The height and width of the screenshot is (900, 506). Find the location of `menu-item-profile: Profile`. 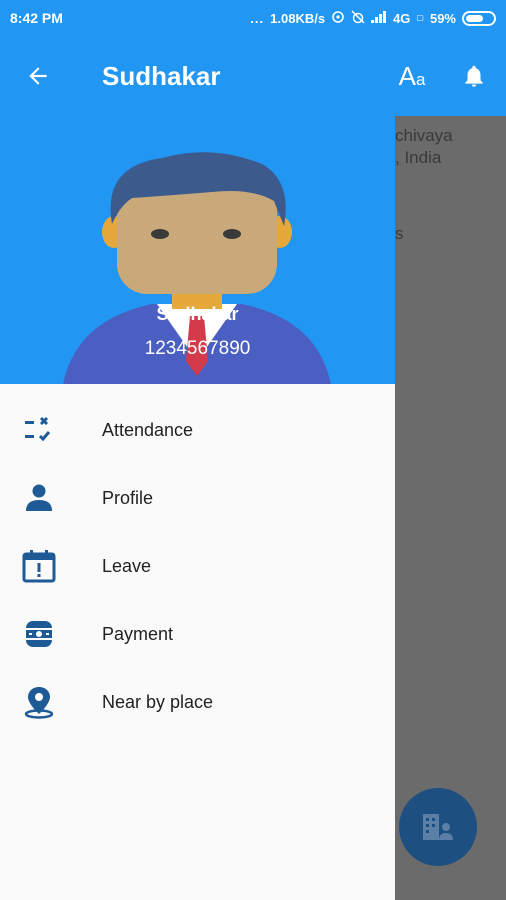

menu-item-profile: Profile is located at coordinates (197, 498).